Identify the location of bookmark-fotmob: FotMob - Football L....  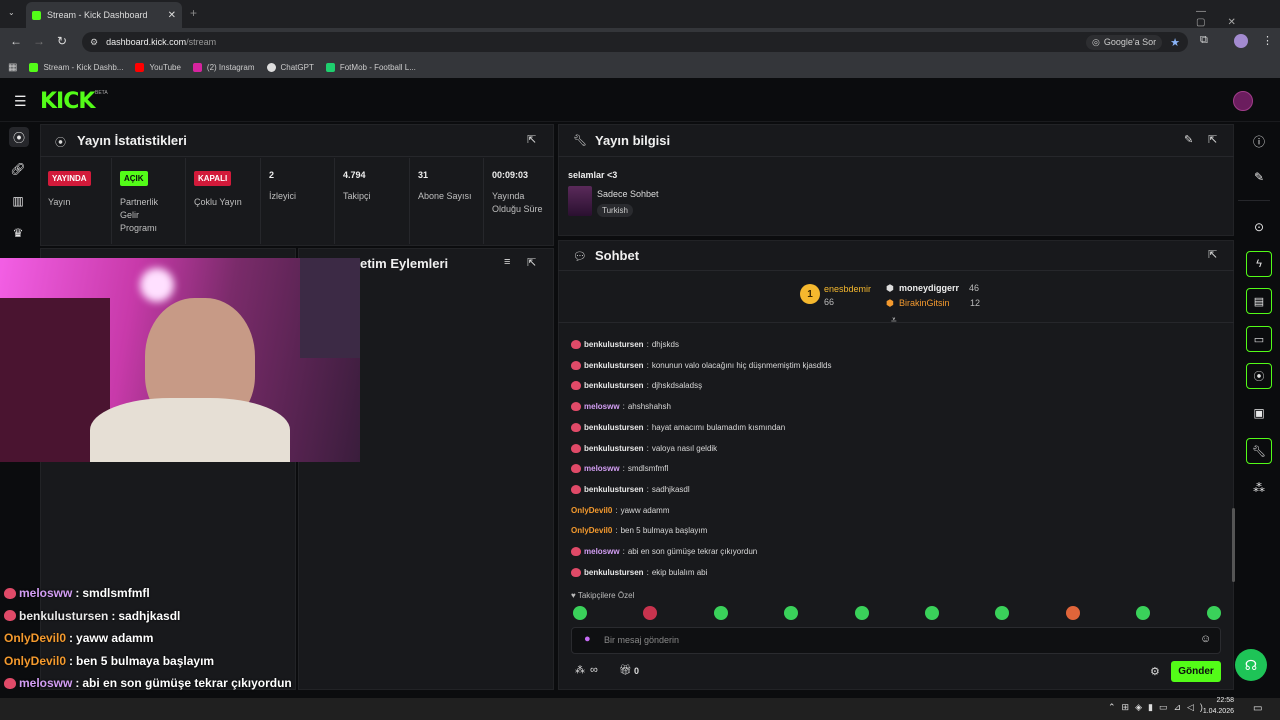
(370, 67).